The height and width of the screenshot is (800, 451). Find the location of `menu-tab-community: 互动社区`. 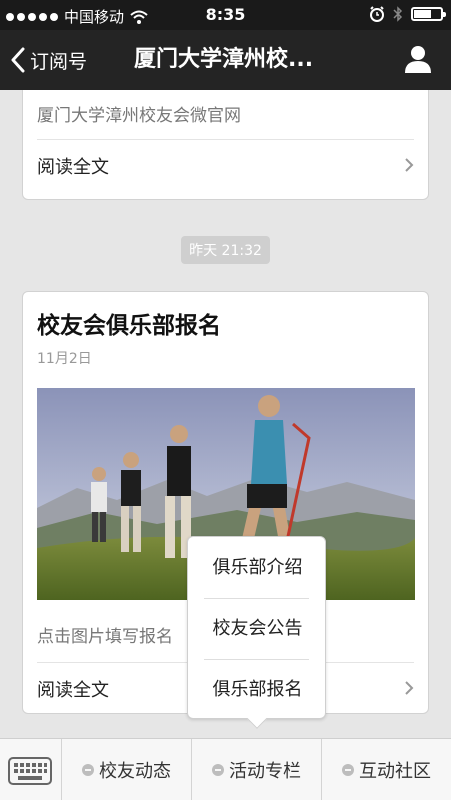

menu-tab-community: 互动社区 is located at coordinates (386, 769).